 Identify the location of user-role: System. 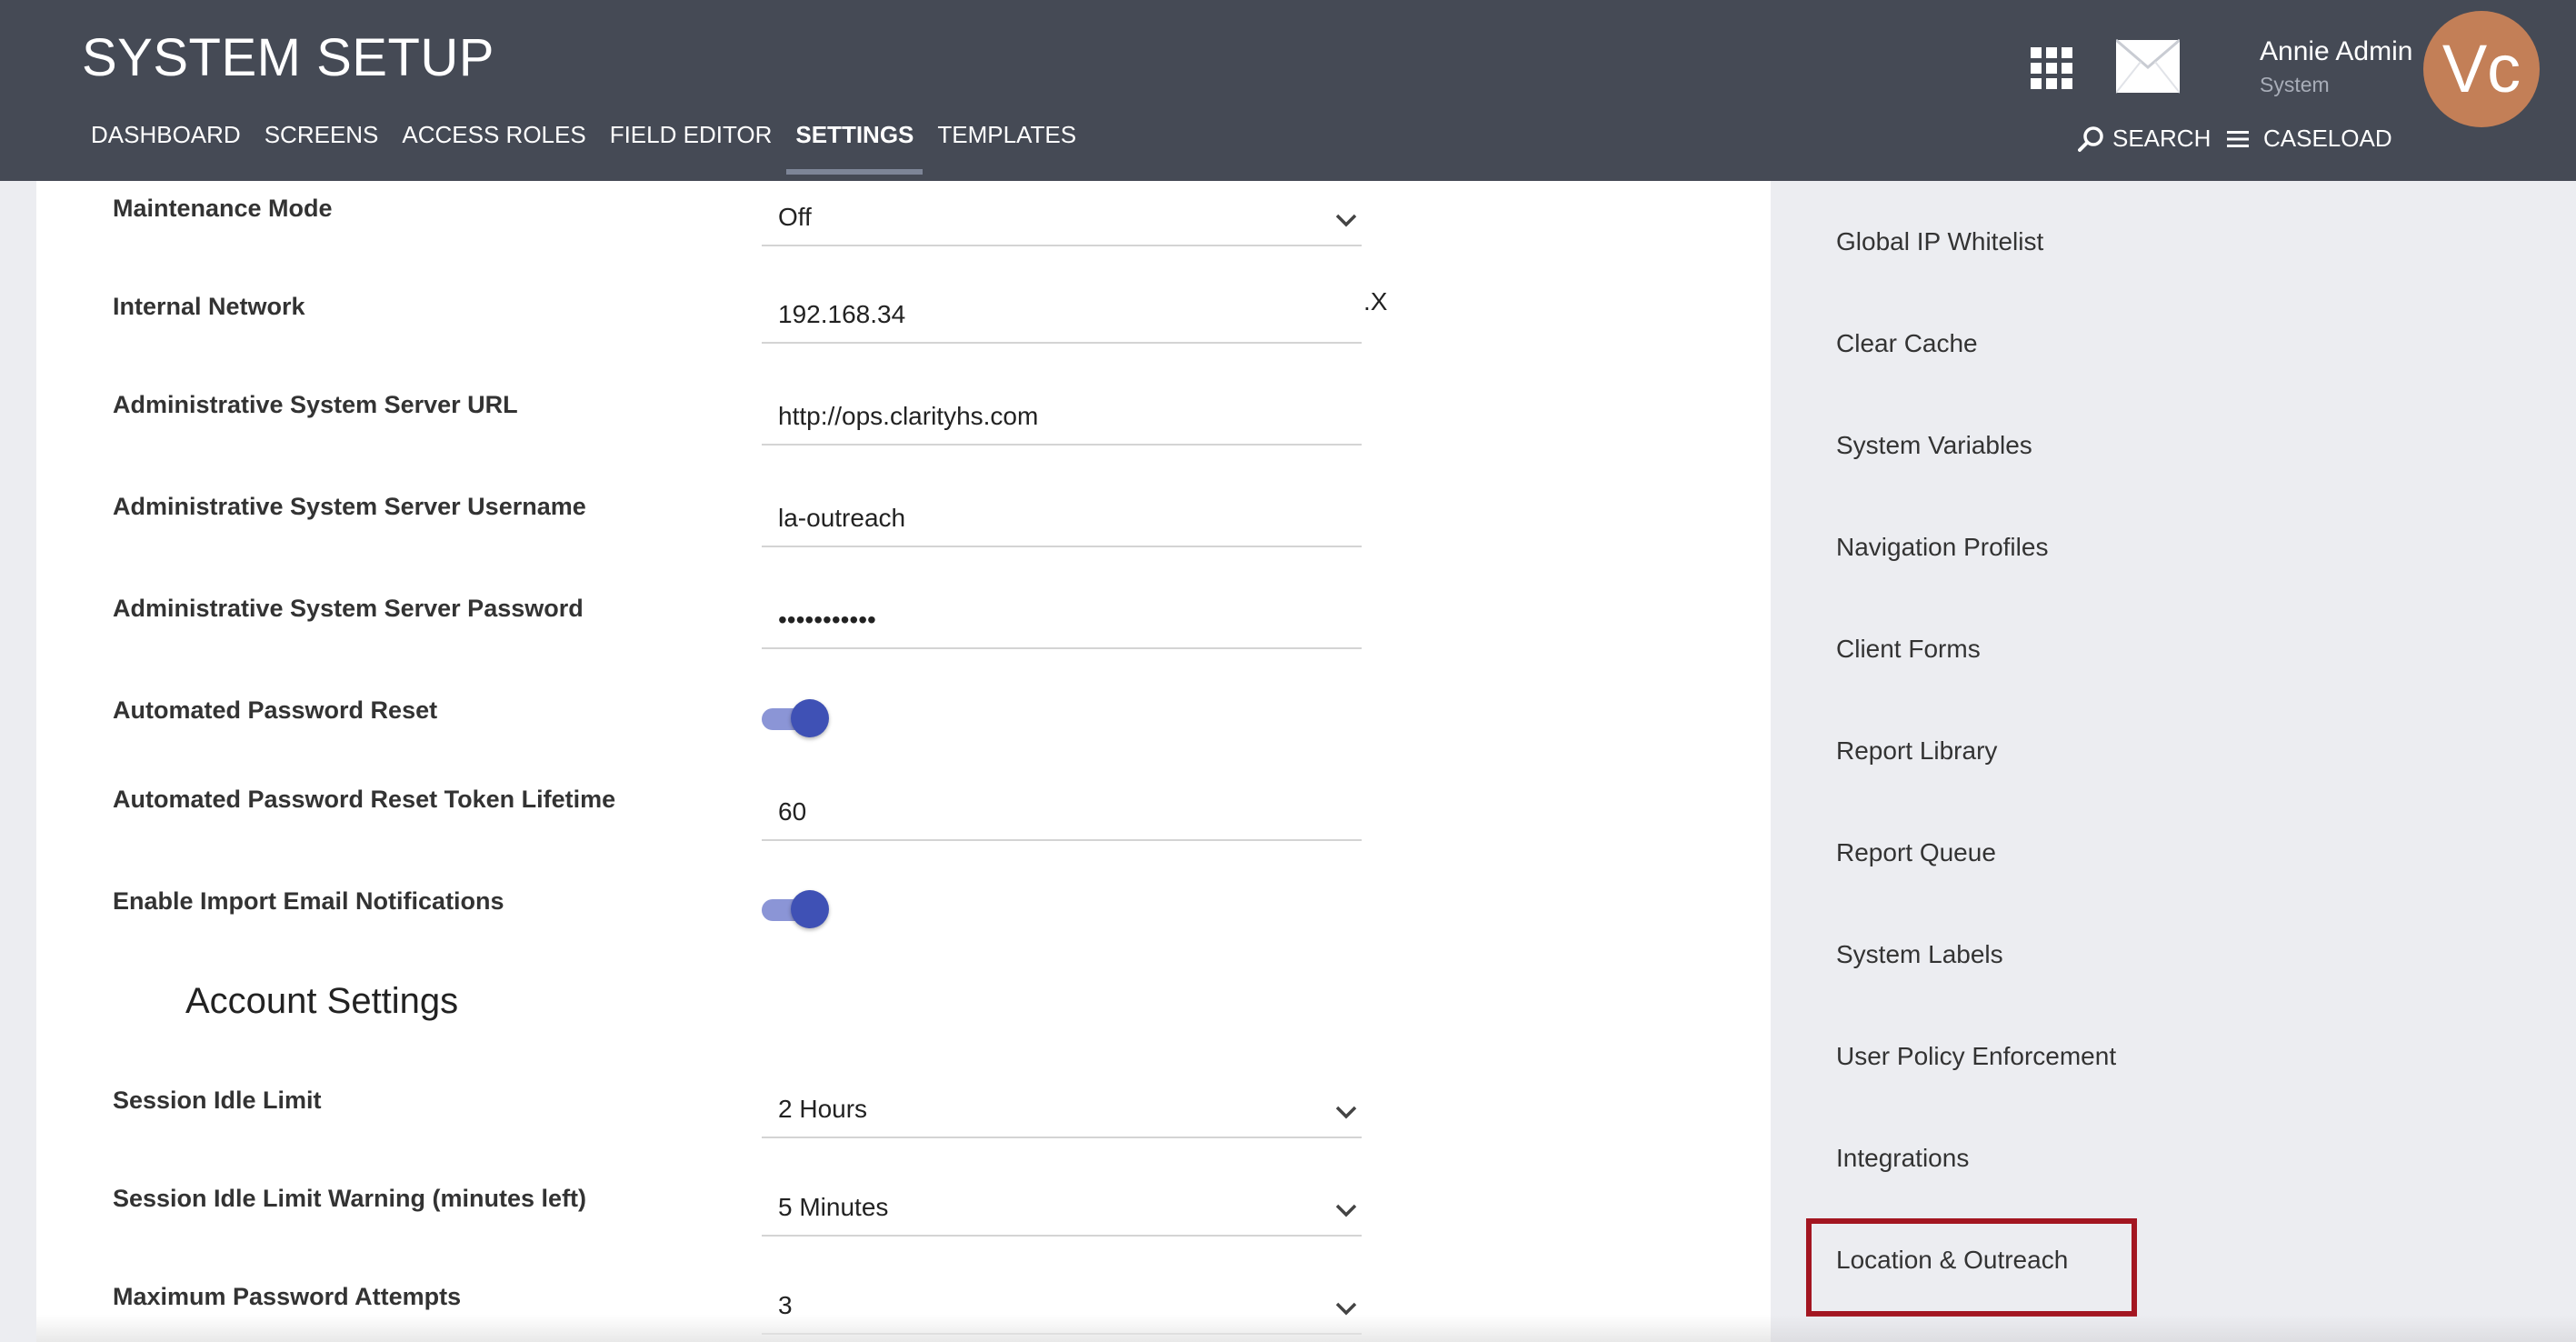
(2295, 84).